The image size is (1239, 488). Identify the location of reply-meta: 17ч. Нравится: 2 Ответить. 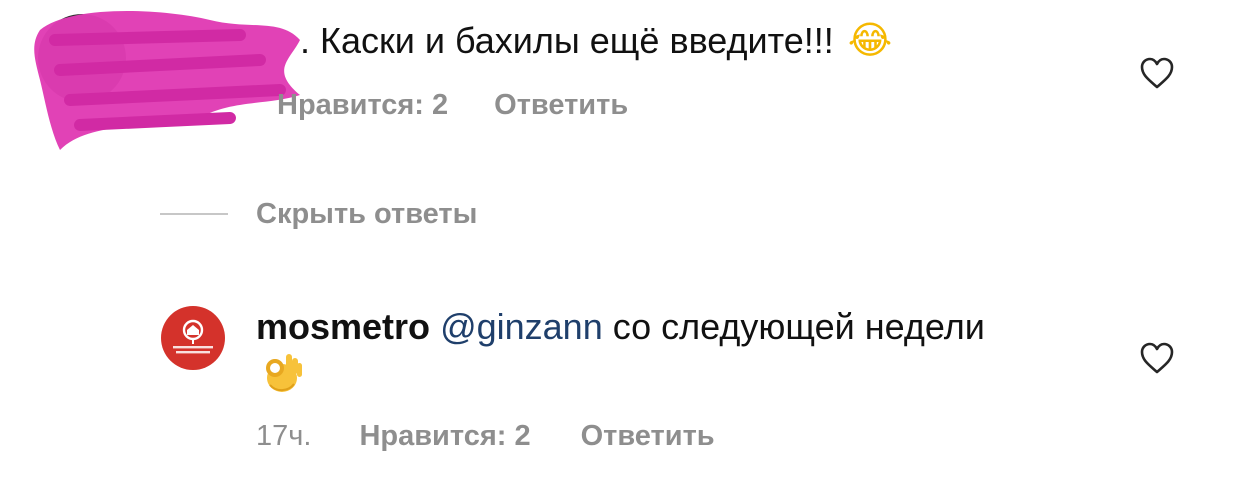
(485, 436).